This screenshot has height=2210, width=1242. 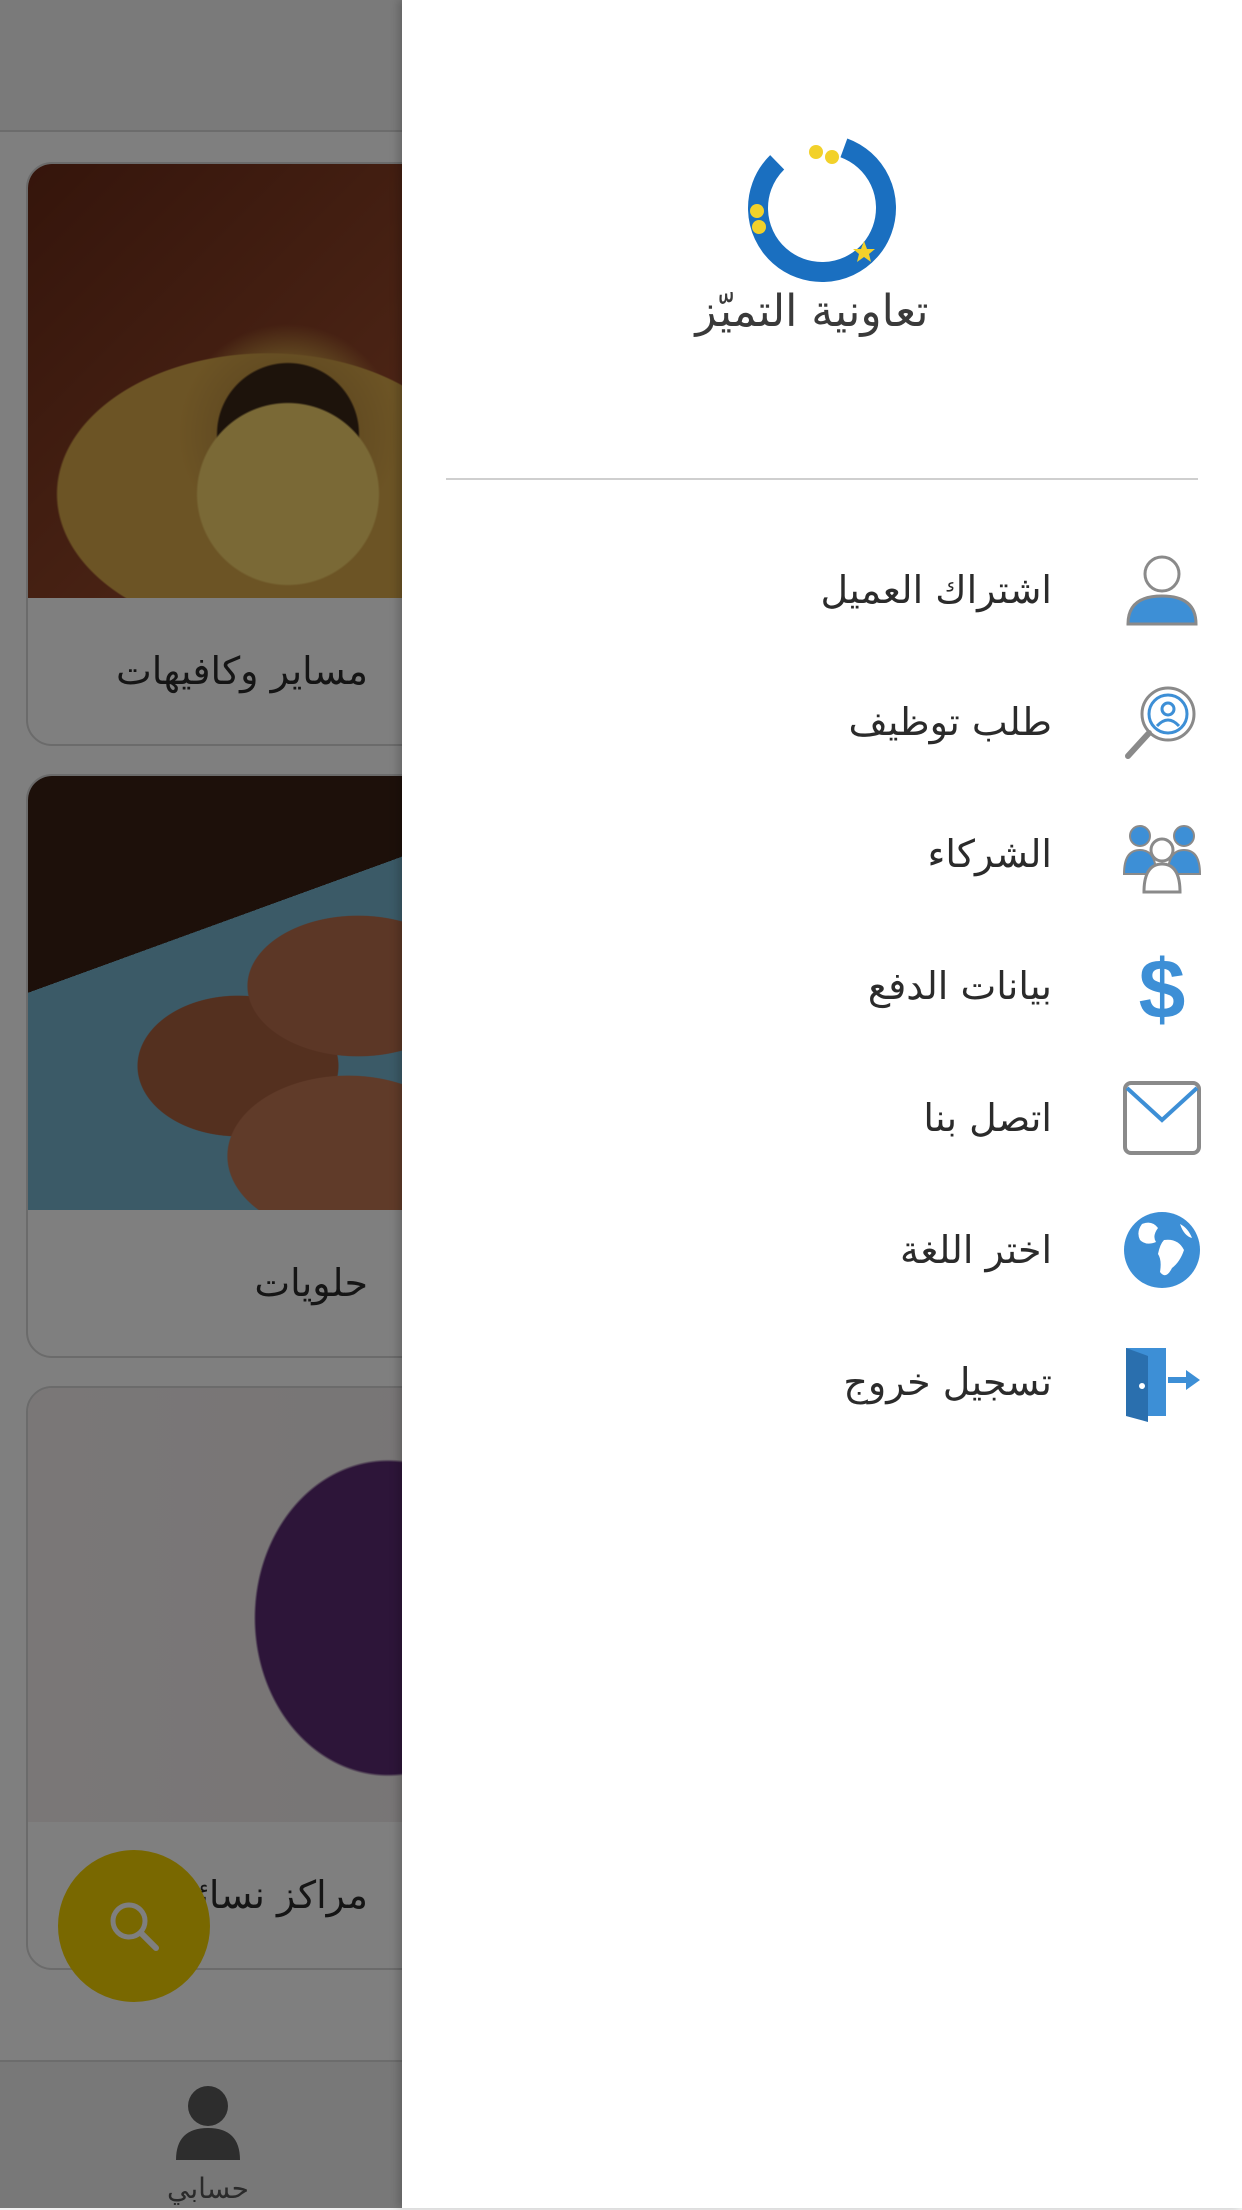 What do you see at coordinates (959, 986) in the screenshot?
I see `menu-item-label: بيانات الدفع` at bounding box center [959, 986].